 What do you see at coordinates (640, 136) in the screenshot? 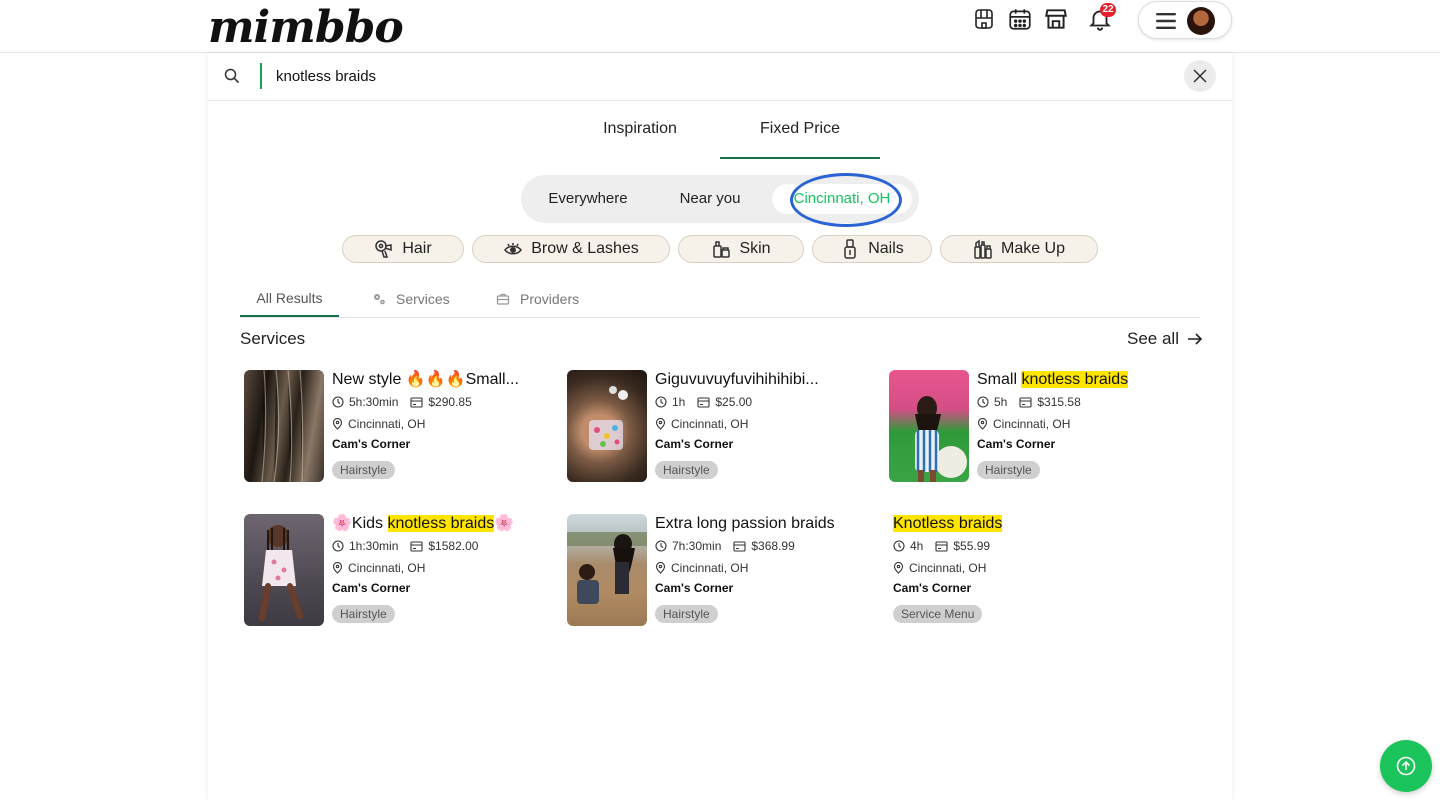
I see `tab-inspiration: Inspiration` at bounding box center [640, 136].